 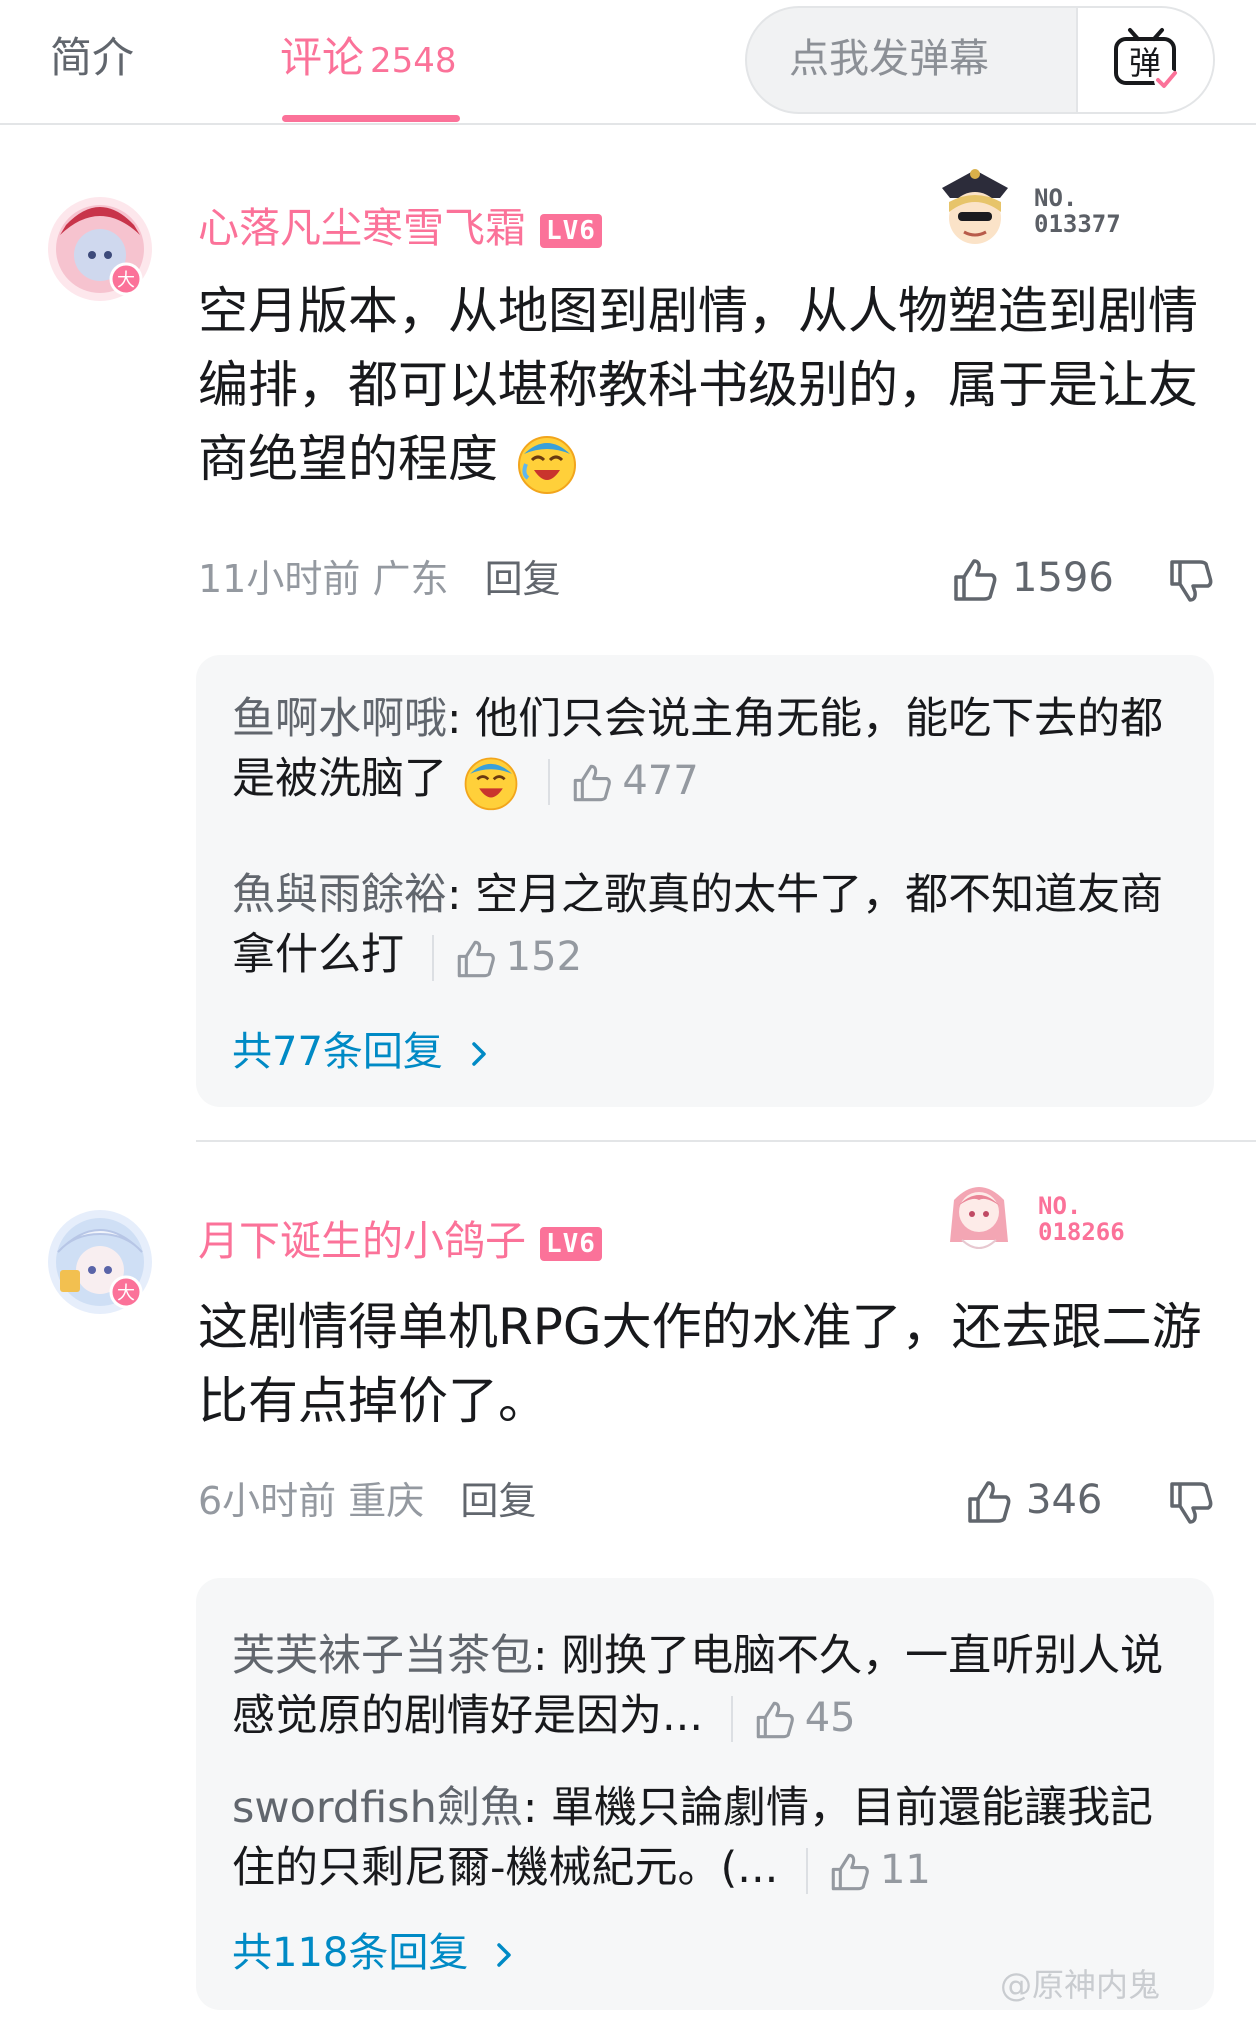 I want to click on reply-username: 魚與雨餘裕, so click(x=339, y=895).